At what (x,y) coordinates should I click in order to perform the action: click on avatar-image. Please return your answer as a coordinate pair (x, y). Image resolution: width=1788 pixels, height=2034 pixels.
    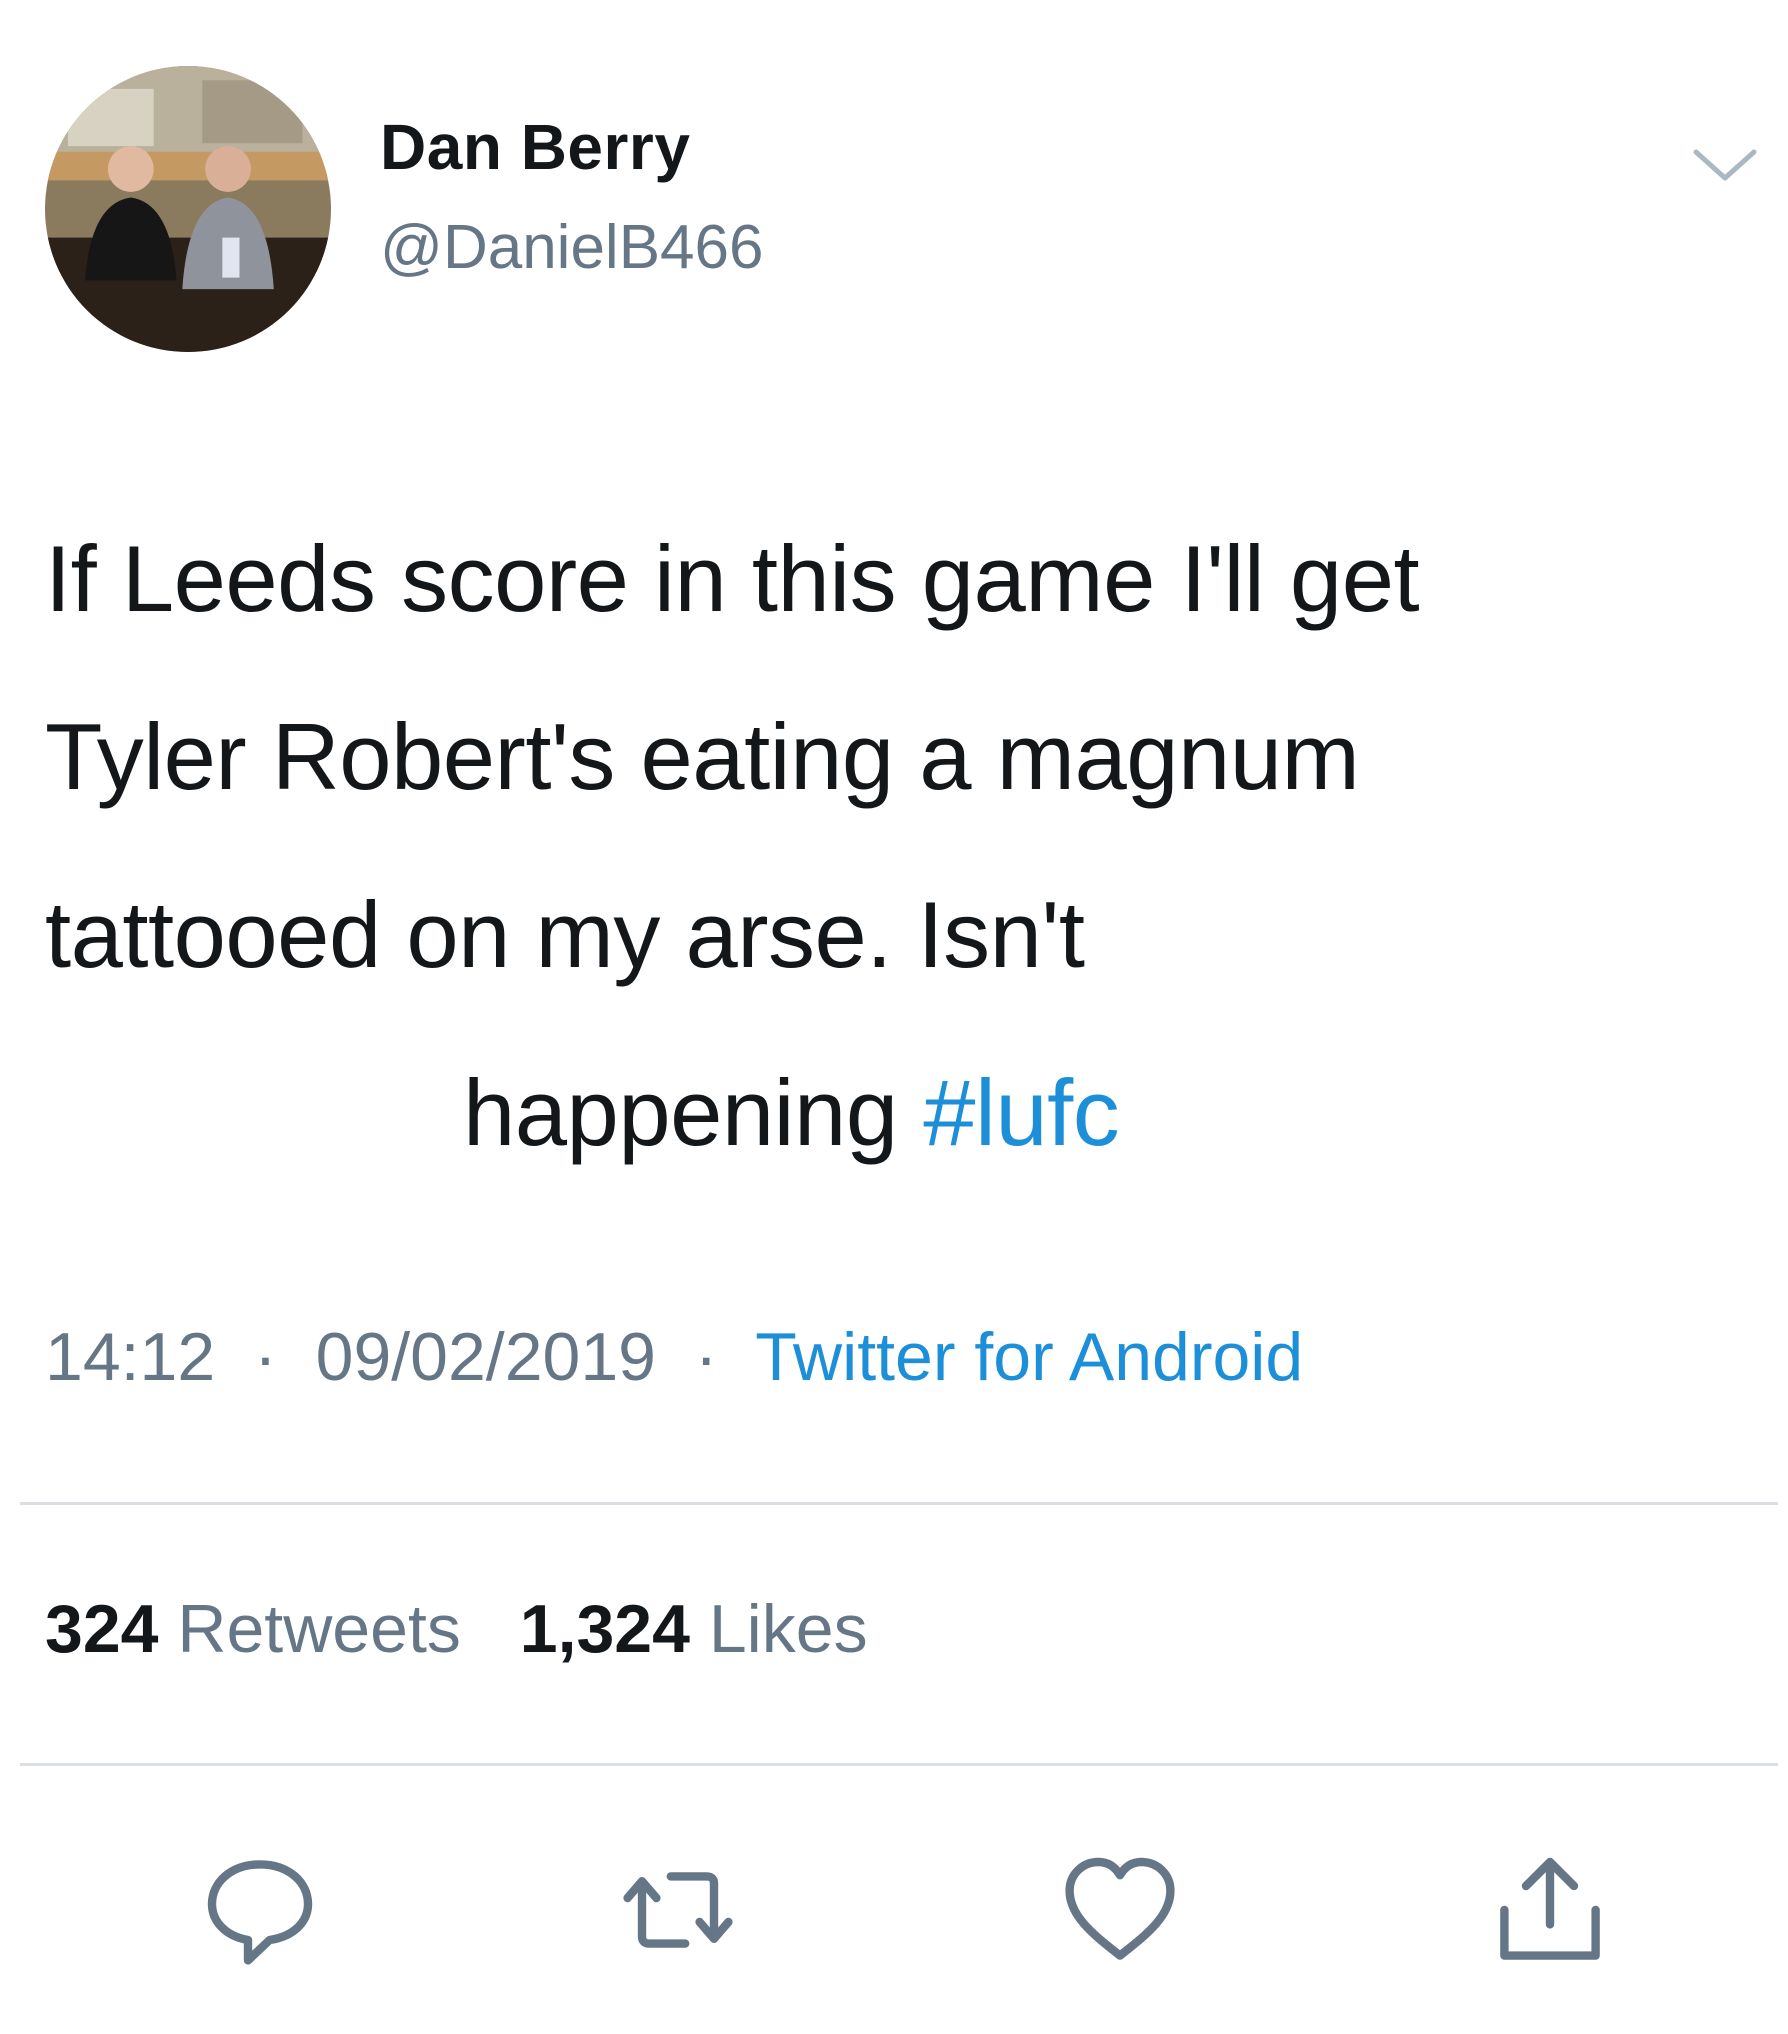
    Looking at the image, I should click on (188, 209).